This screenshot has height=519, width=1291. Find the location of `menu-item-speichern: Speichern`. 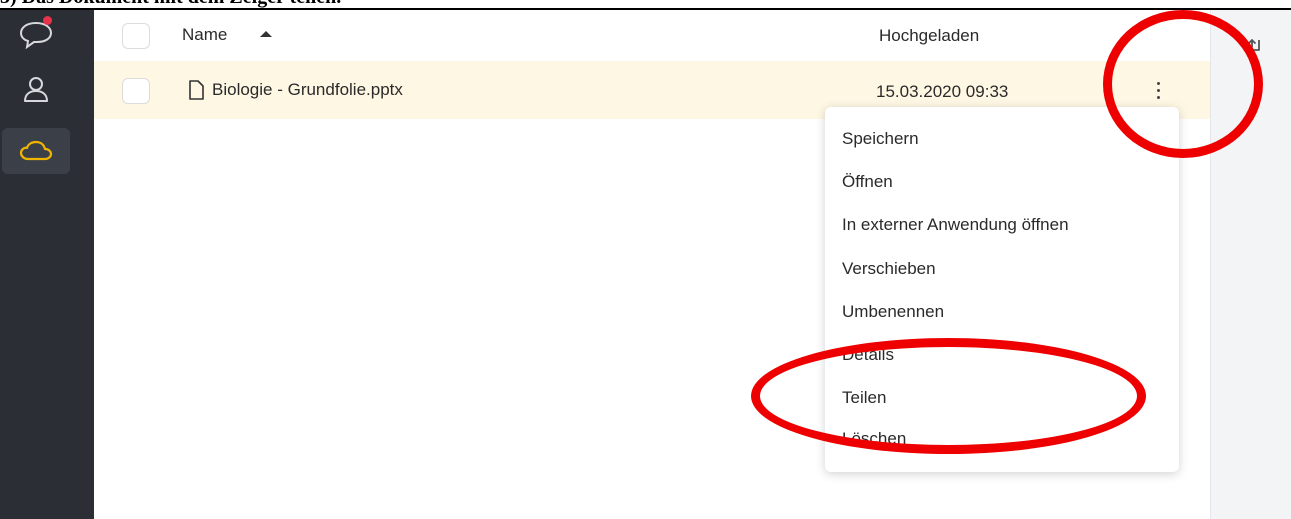

menu-item-speichern: Speichern is located at coordinates (880, 139).